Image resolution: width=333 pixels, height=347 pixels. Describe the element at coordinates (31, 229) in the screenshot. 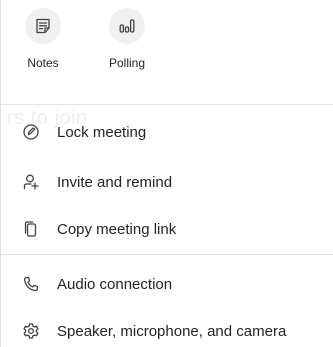

I see `copy-icon` at that location.